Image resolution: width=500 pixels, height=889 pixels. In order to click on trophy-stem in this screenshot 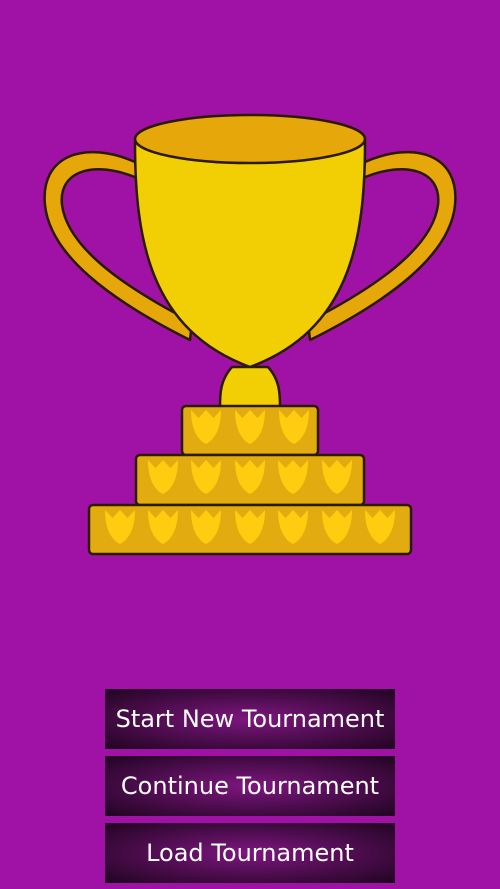, I will do `click(250, 387)`.